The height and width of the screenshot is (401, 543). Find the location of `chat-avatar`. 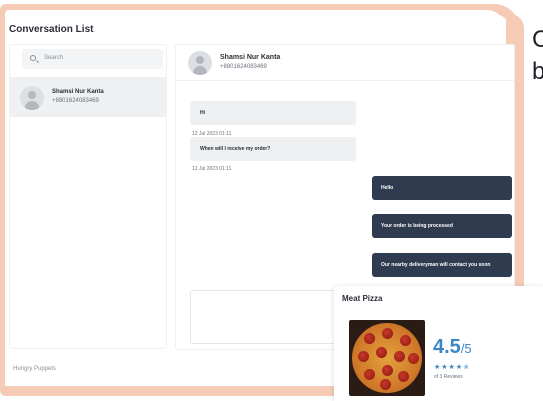

chat-avatar is located at coordinates (200, 63).